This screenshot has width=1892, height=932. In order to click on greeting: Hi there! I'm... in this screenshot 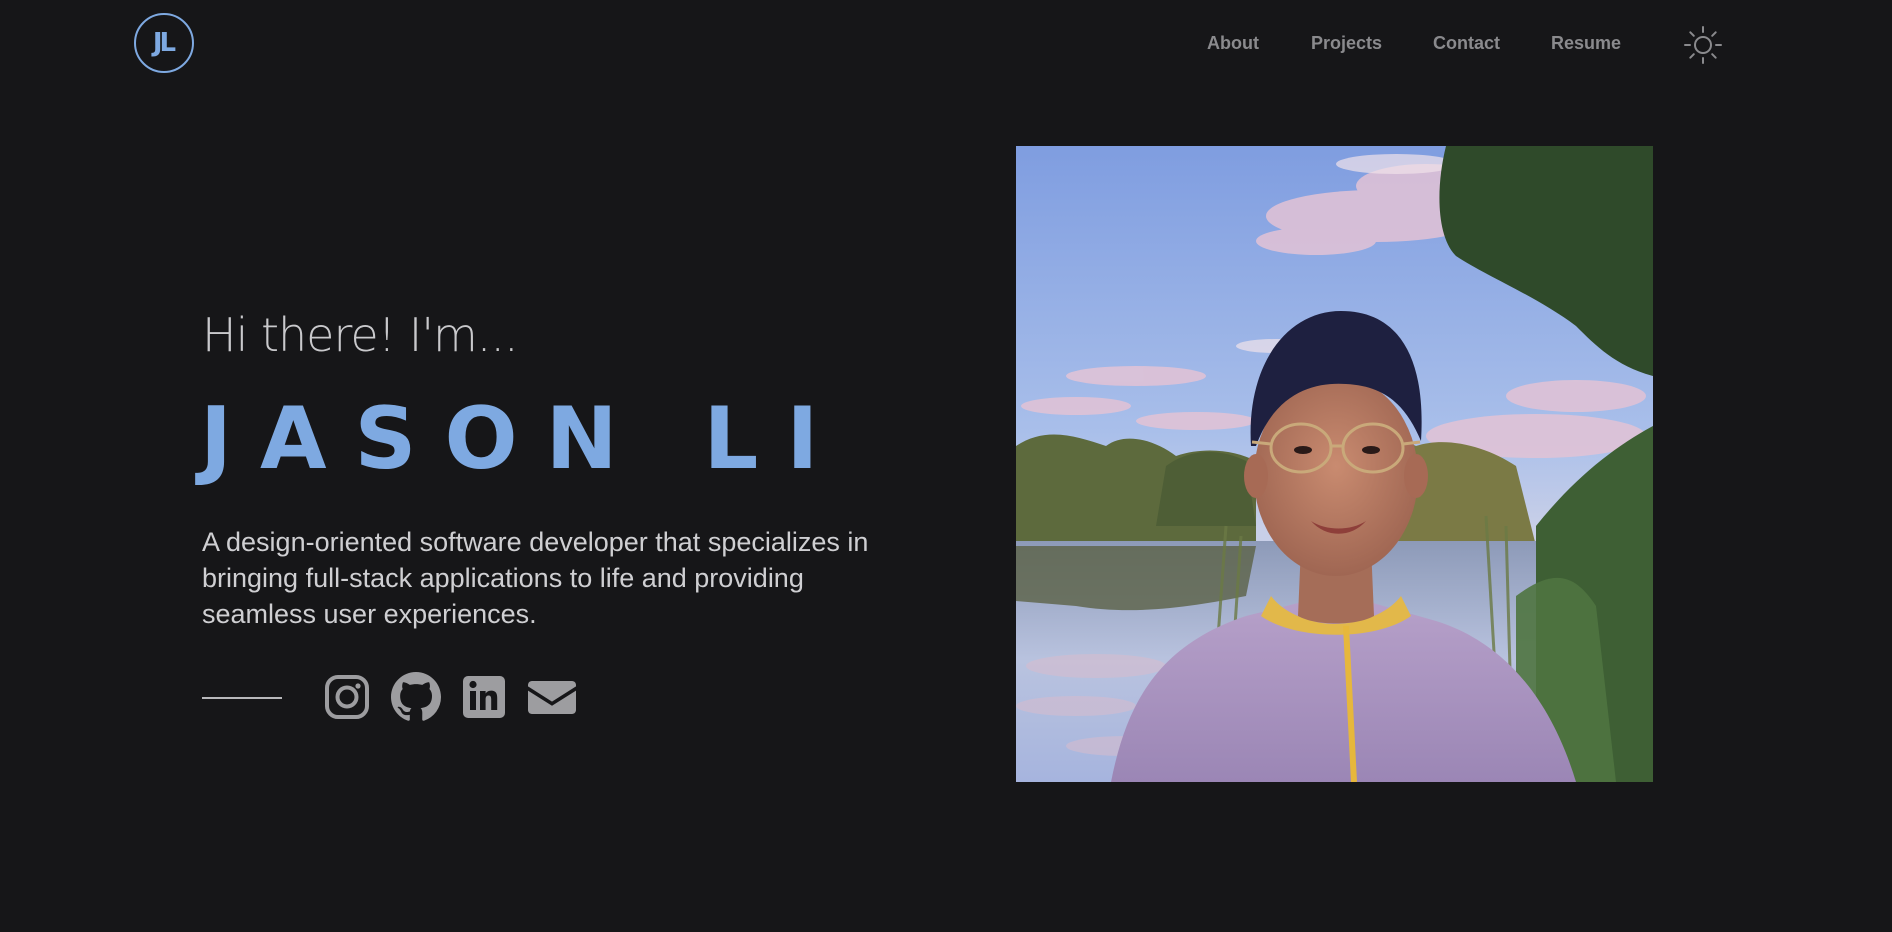, I will do `click(360, 335)`.